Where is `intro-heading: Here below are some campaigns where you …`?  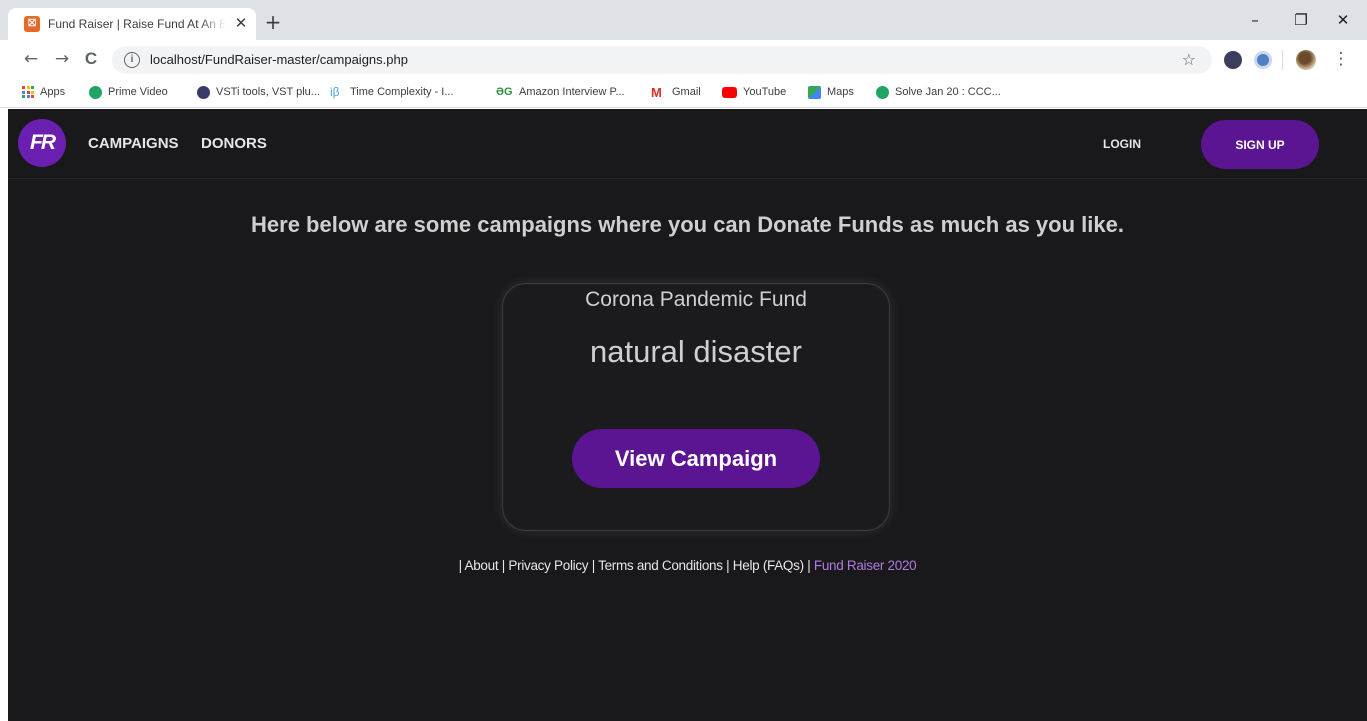 intro-heading: Here below are some campaigns where you … is located at coordinates (687, 224).